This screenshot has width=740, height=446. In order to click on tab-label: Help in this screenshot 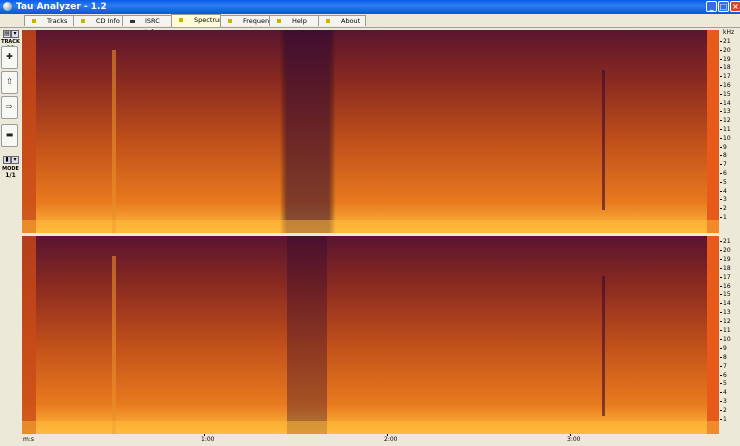, I will do `click(299, 21)`.